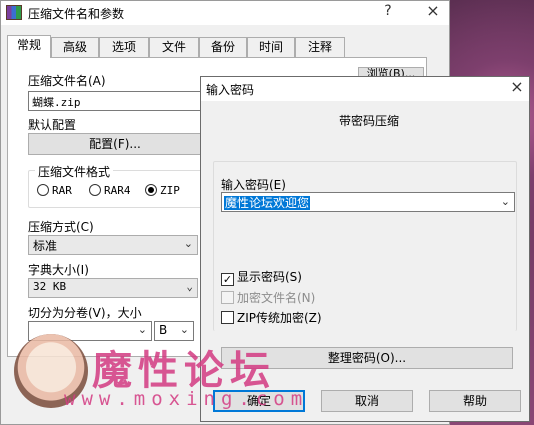 The image size is (534, 425). Describe the element at coordinates (118, 101) in the screenshot. I see `archive-name-field: 蝴蝶.zip` at that location.